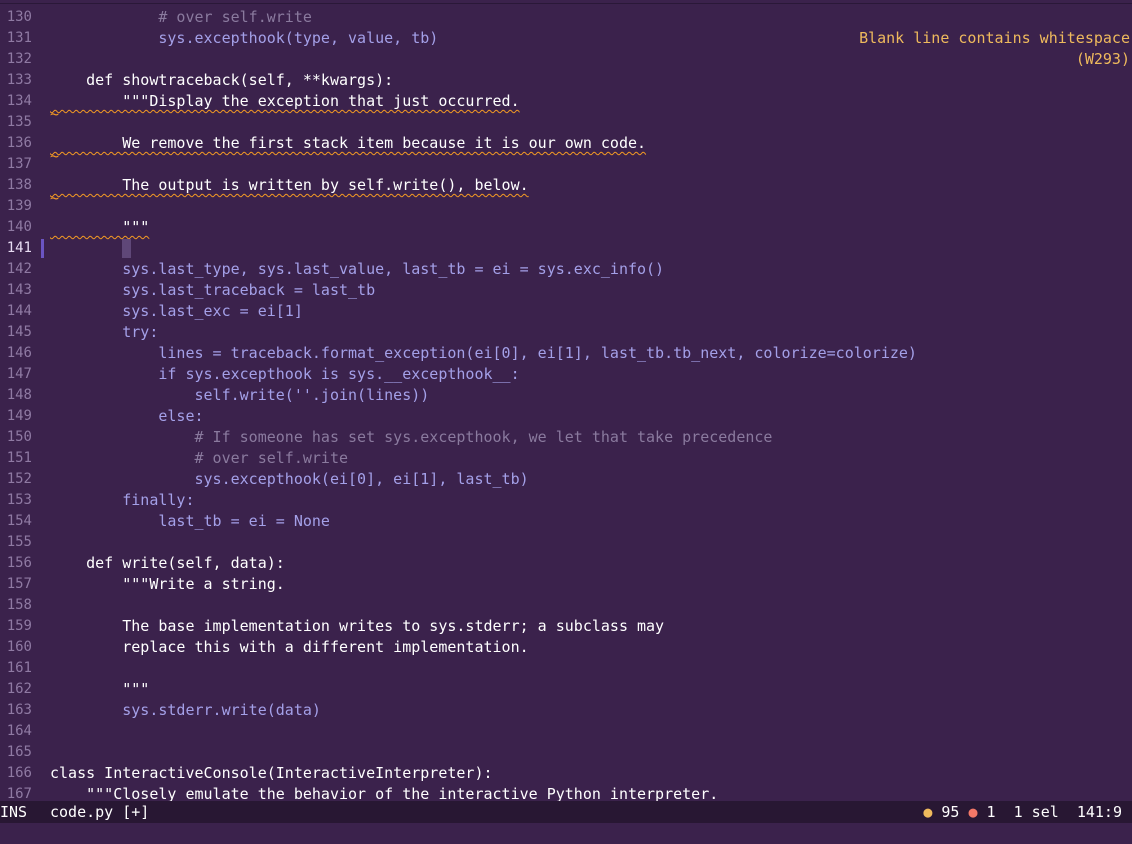 The width and height of the screenshot is (1132, 844). Describe the element at coordinates (19, 416) in the screenshot. I see `line-number: 149` at that location.